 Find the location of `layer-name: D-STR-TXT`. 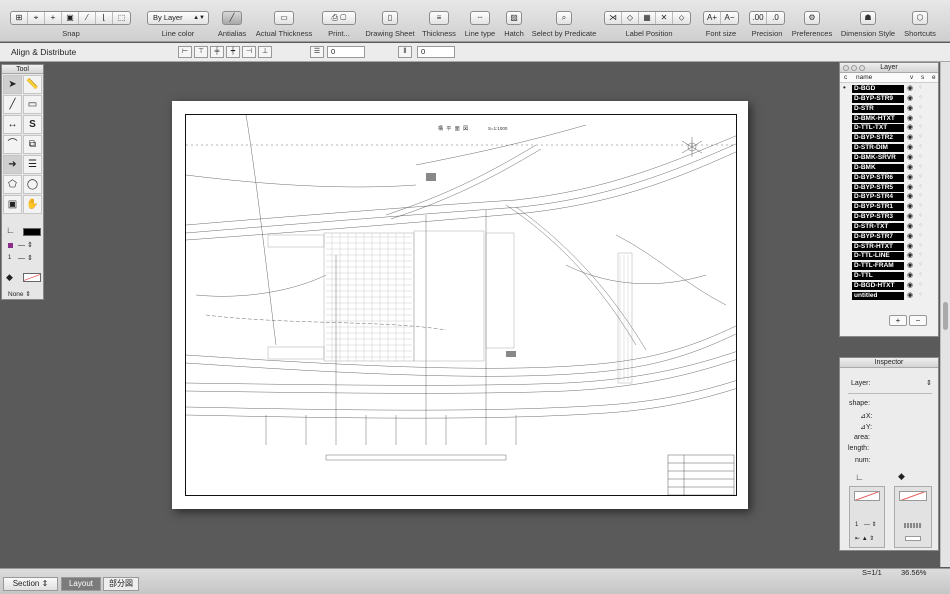

layer-name: D-STR-TXT is located at coordinates (878, 226).